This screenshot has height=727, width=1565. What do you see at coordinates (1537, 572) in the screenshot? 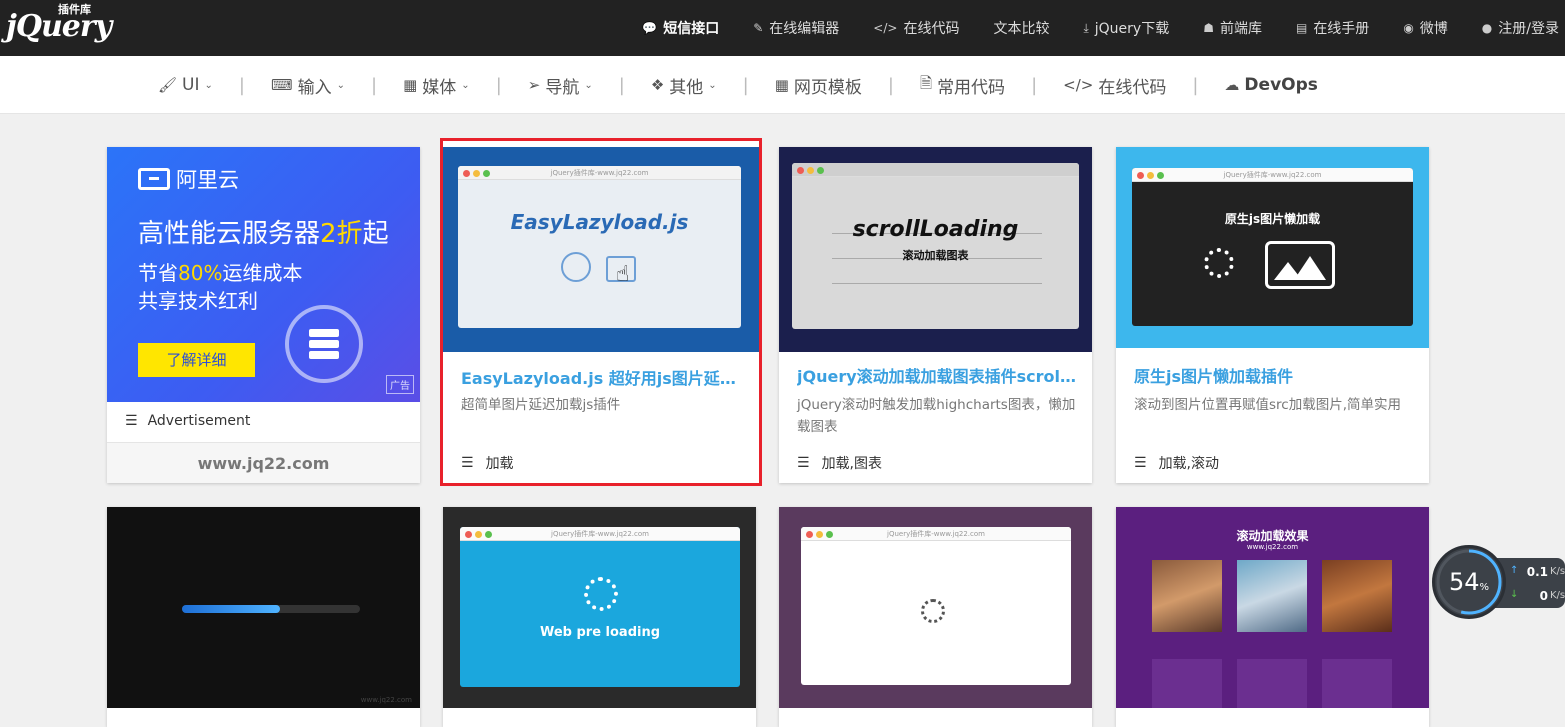
I see `upload-speed: 0.1` at bounding box center [1537, 572].